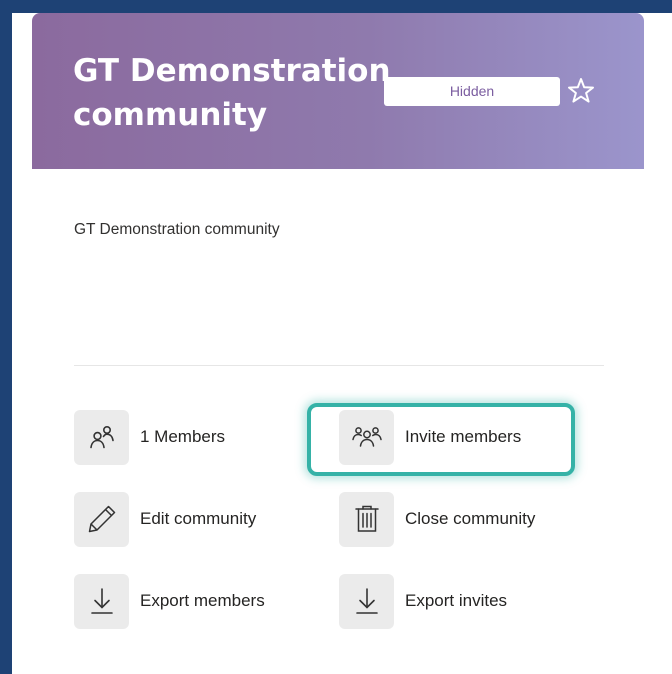  Describe the element at coordinates (470, 518) in the screenshot. I see `close-community-label: Close community` at that location.